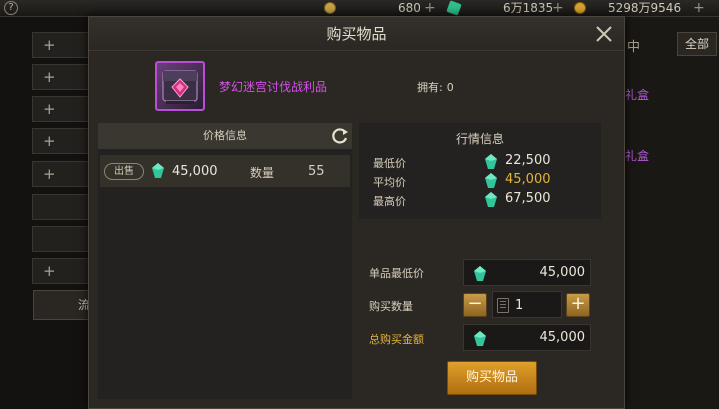  I want to click on slot-add-5: +, so click(62, 174).